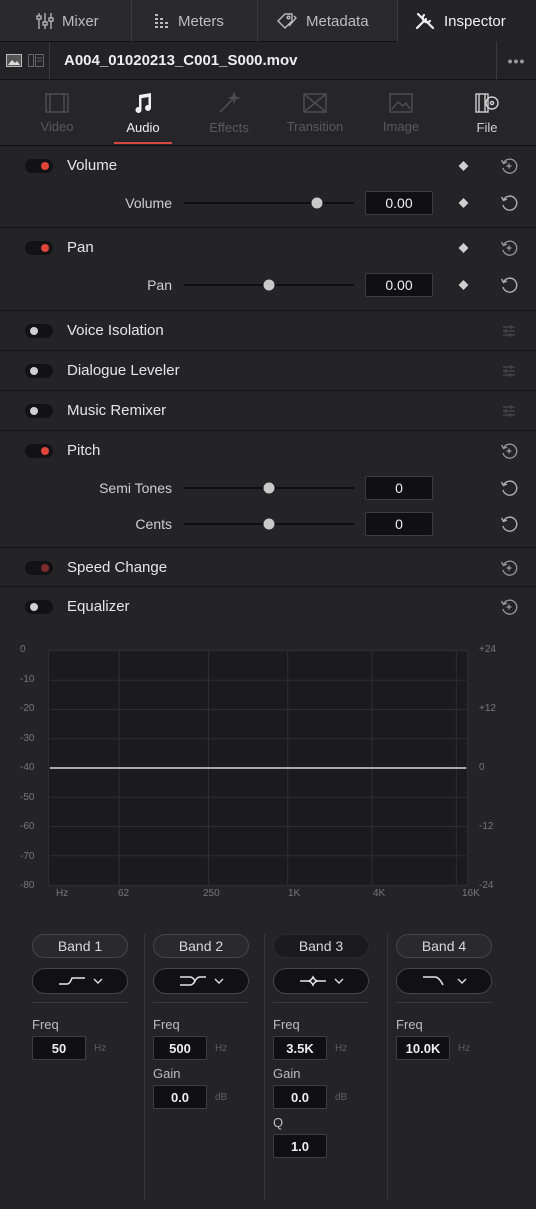  I want to click on cents-value-field: 0, so click(399, 524).